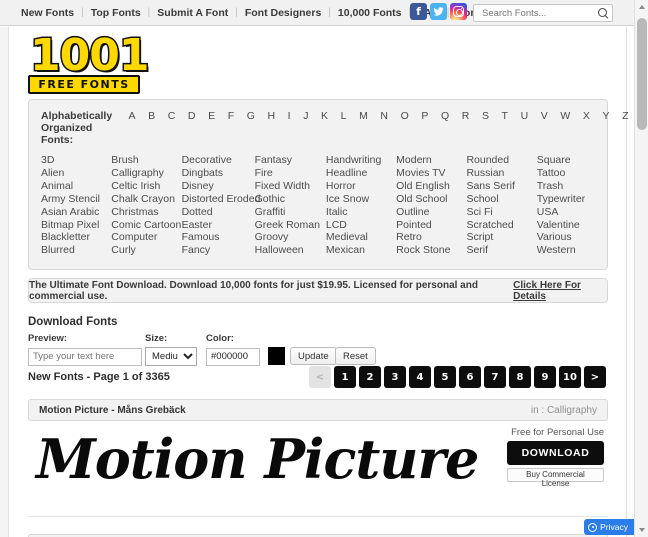 The image size is (648, 537). What do you see at coordinates (76, 173) in the screenshot?
I see `category-link-alien: Alien` at bounding box center [76, 173].